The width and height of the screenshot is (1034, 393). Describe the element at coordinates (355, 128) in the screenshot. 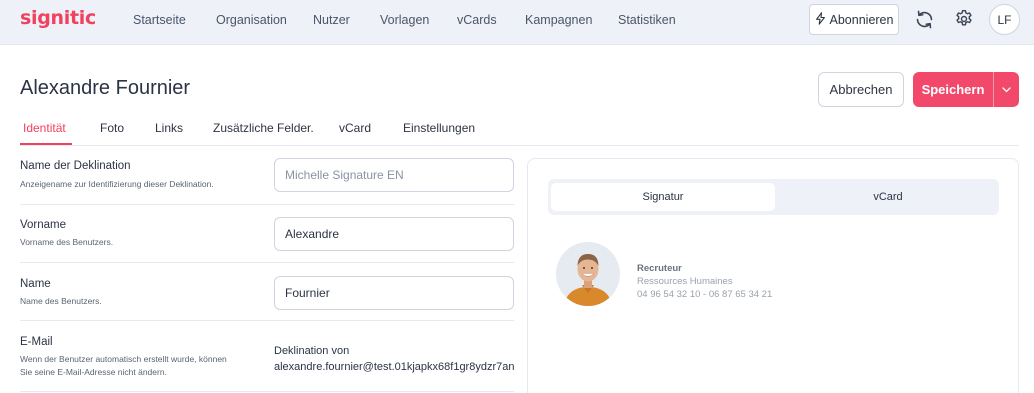

I see `tab-vcard: vCard` at that location.